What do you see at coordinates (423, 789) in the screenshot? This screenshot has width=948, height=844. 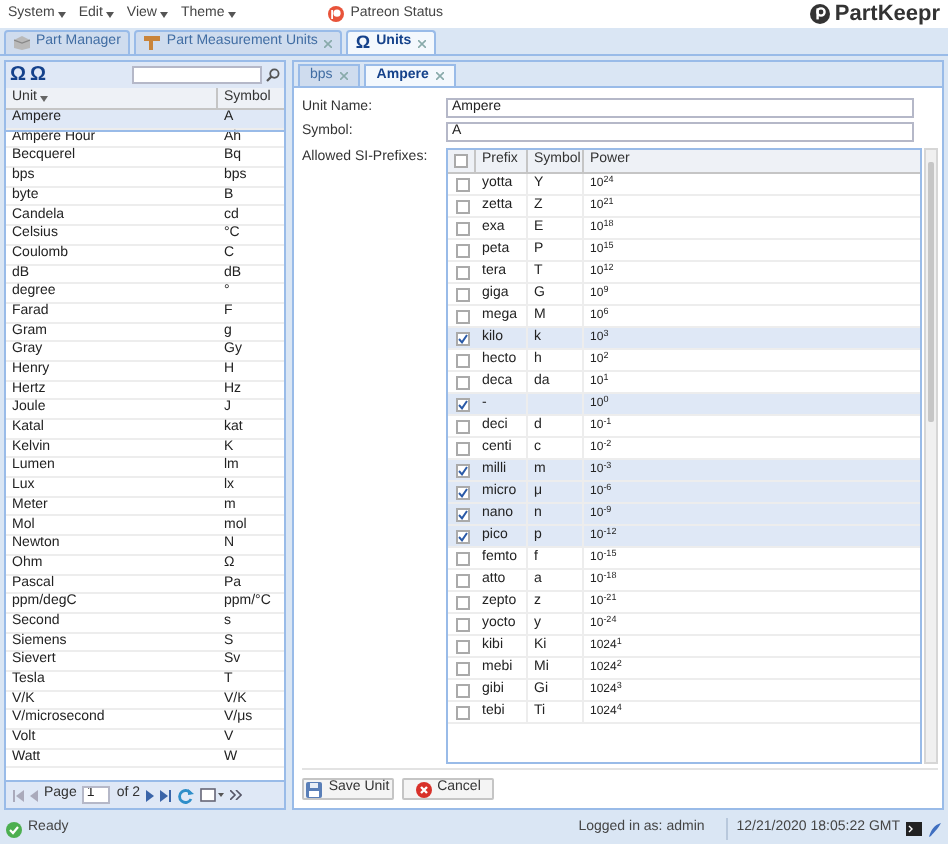 I see `cancel-icon` at bounding box center [423, 789].